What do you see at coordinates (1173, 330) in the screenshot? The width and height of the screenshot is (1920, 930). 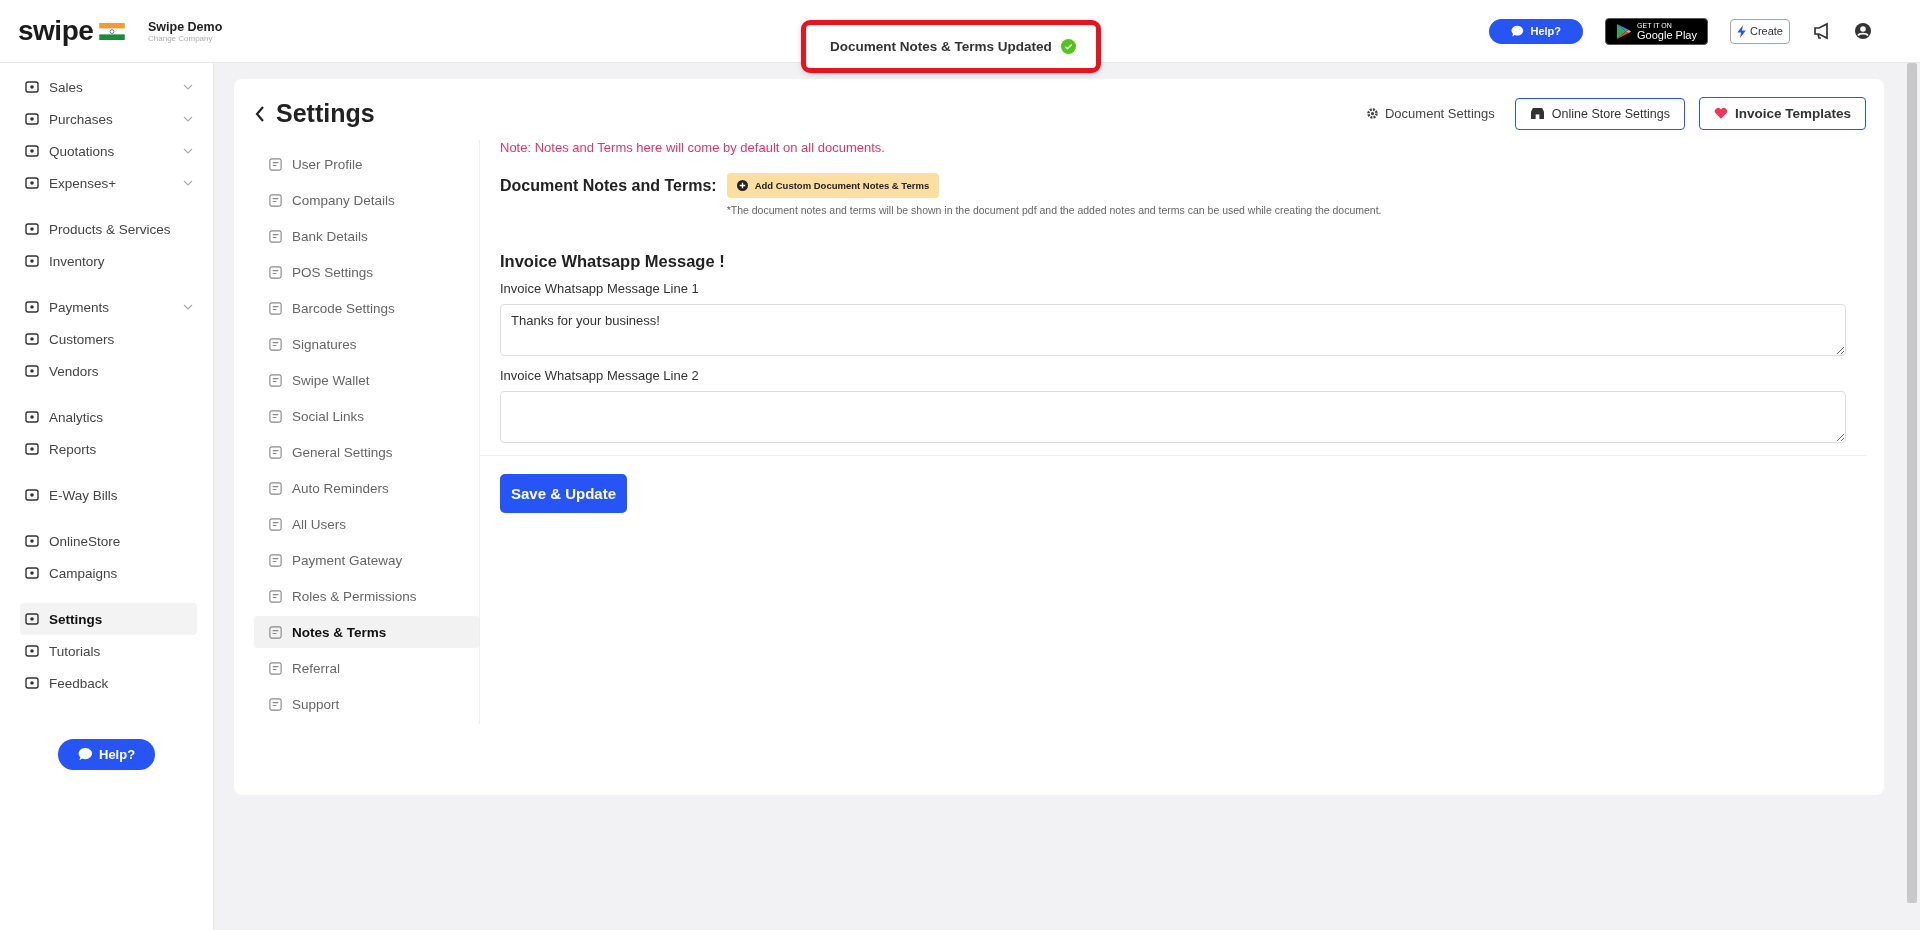 I see `message-field: Thanks for your business!` at bounding box center [1173, 330].